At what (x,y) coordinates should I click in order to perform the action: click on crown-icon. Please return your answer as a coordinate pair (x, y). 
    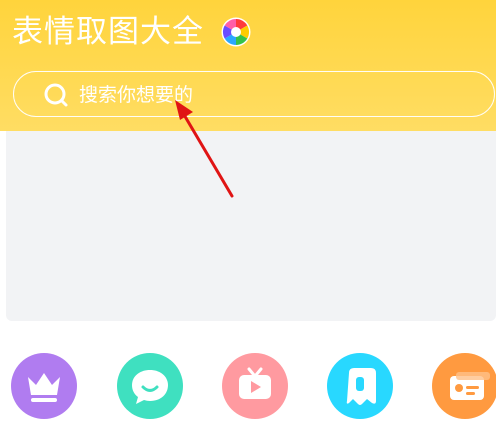
    Looking at the image, I should click on (44, 386).